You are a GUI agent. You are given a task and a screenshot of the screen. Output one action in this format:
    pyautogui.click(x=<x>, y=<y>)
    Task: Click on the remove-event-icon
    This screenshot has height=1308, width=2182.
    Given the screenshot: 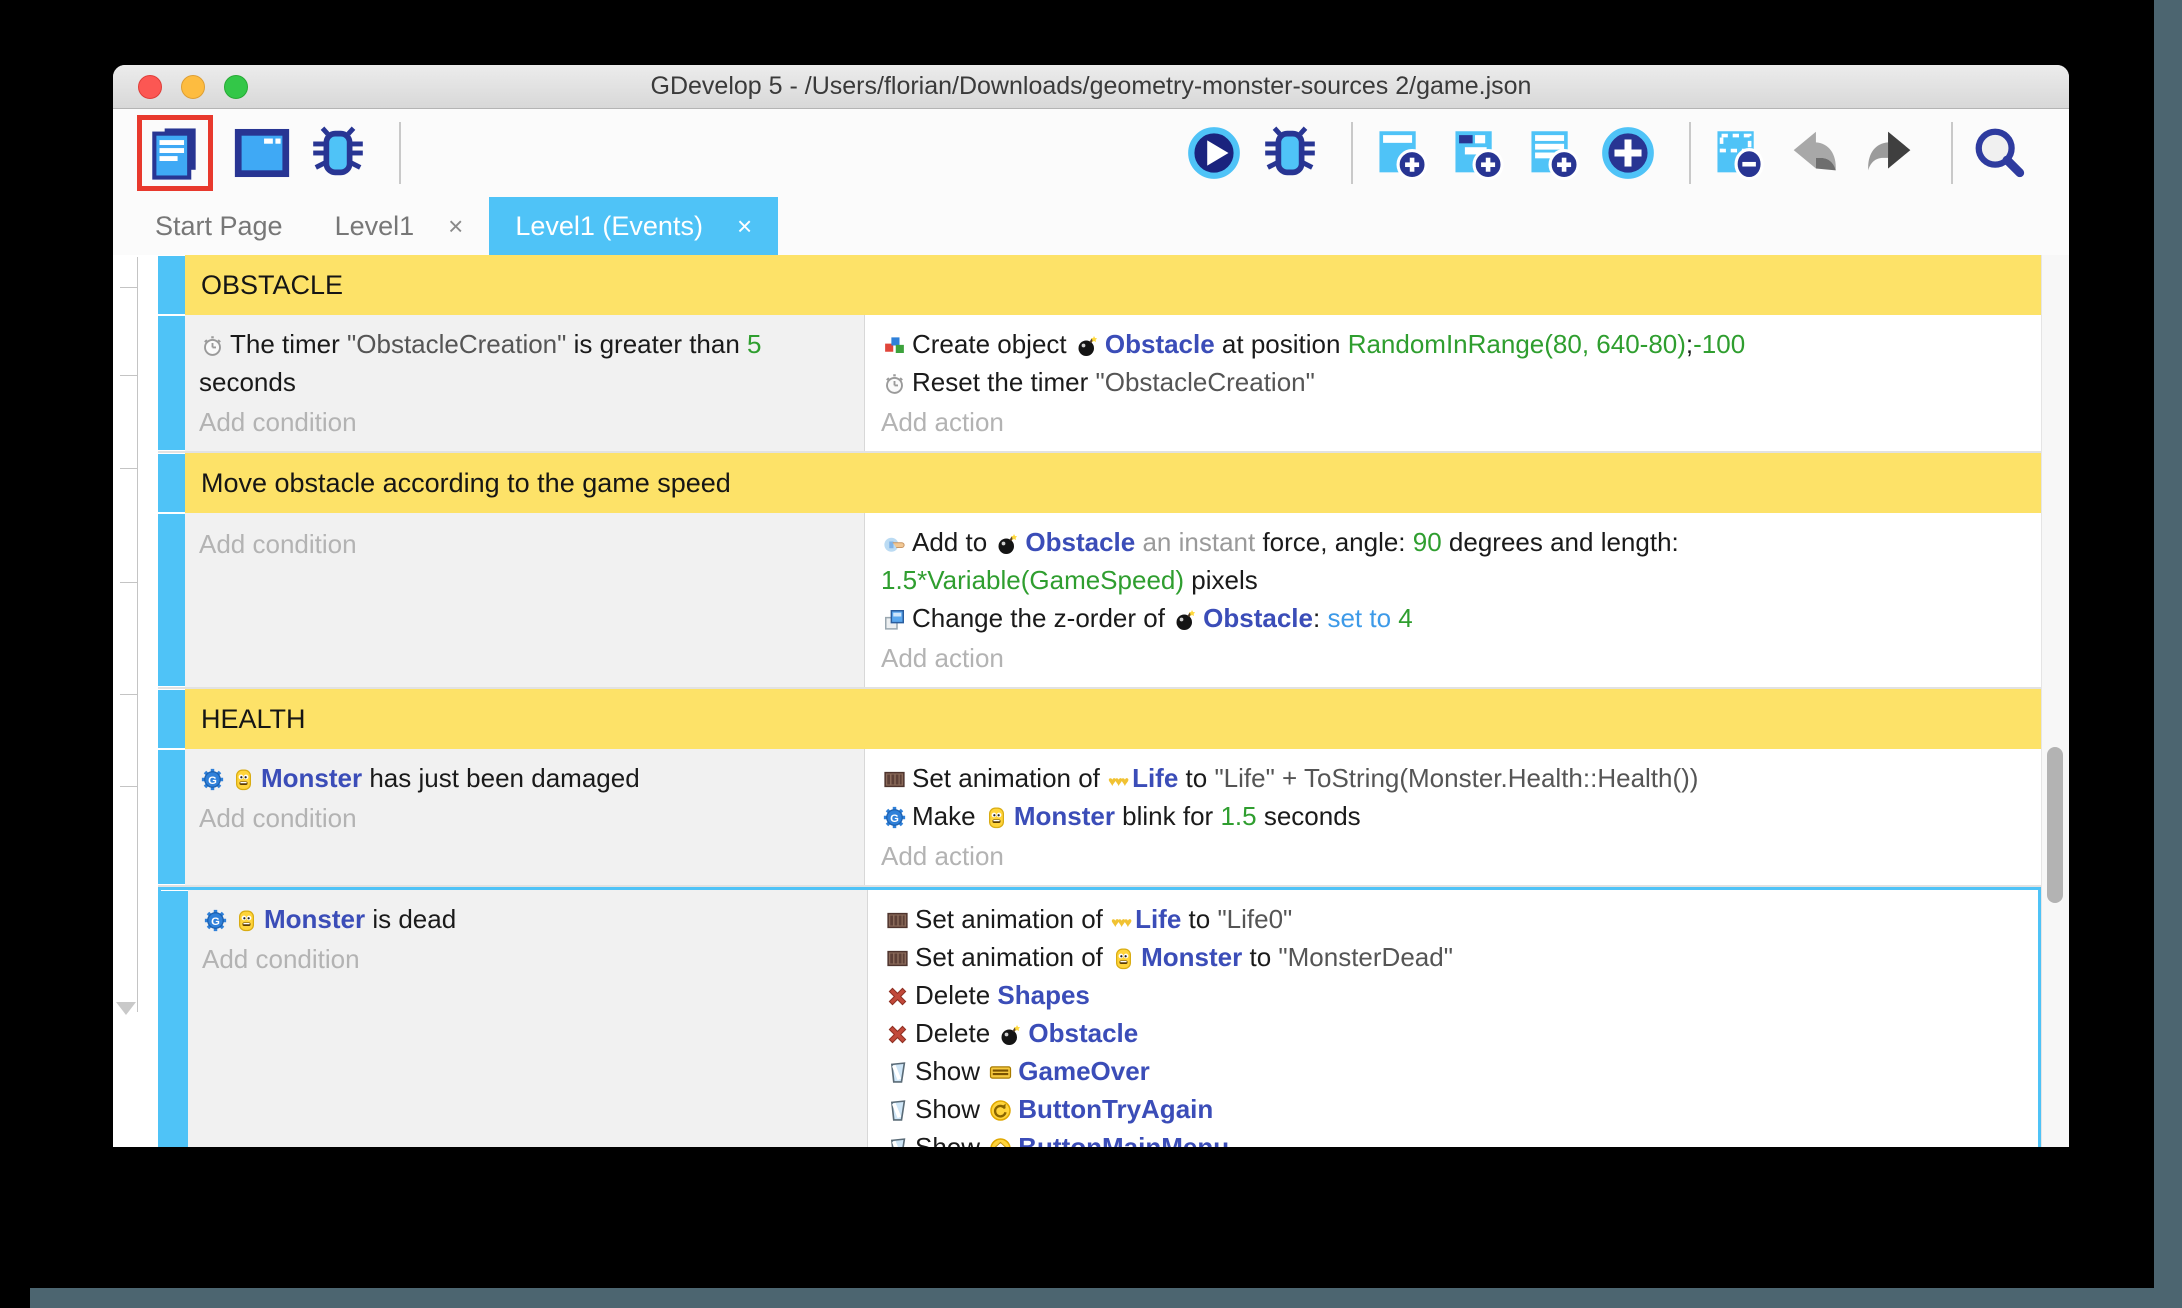 What is the action you would take?
    pyautogui.click(x=1738, y=153)
    